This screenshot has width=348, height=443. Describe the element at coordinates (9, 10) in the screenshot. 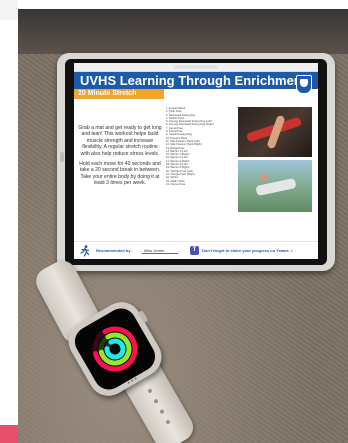

I see `left-edge-light` at that location.